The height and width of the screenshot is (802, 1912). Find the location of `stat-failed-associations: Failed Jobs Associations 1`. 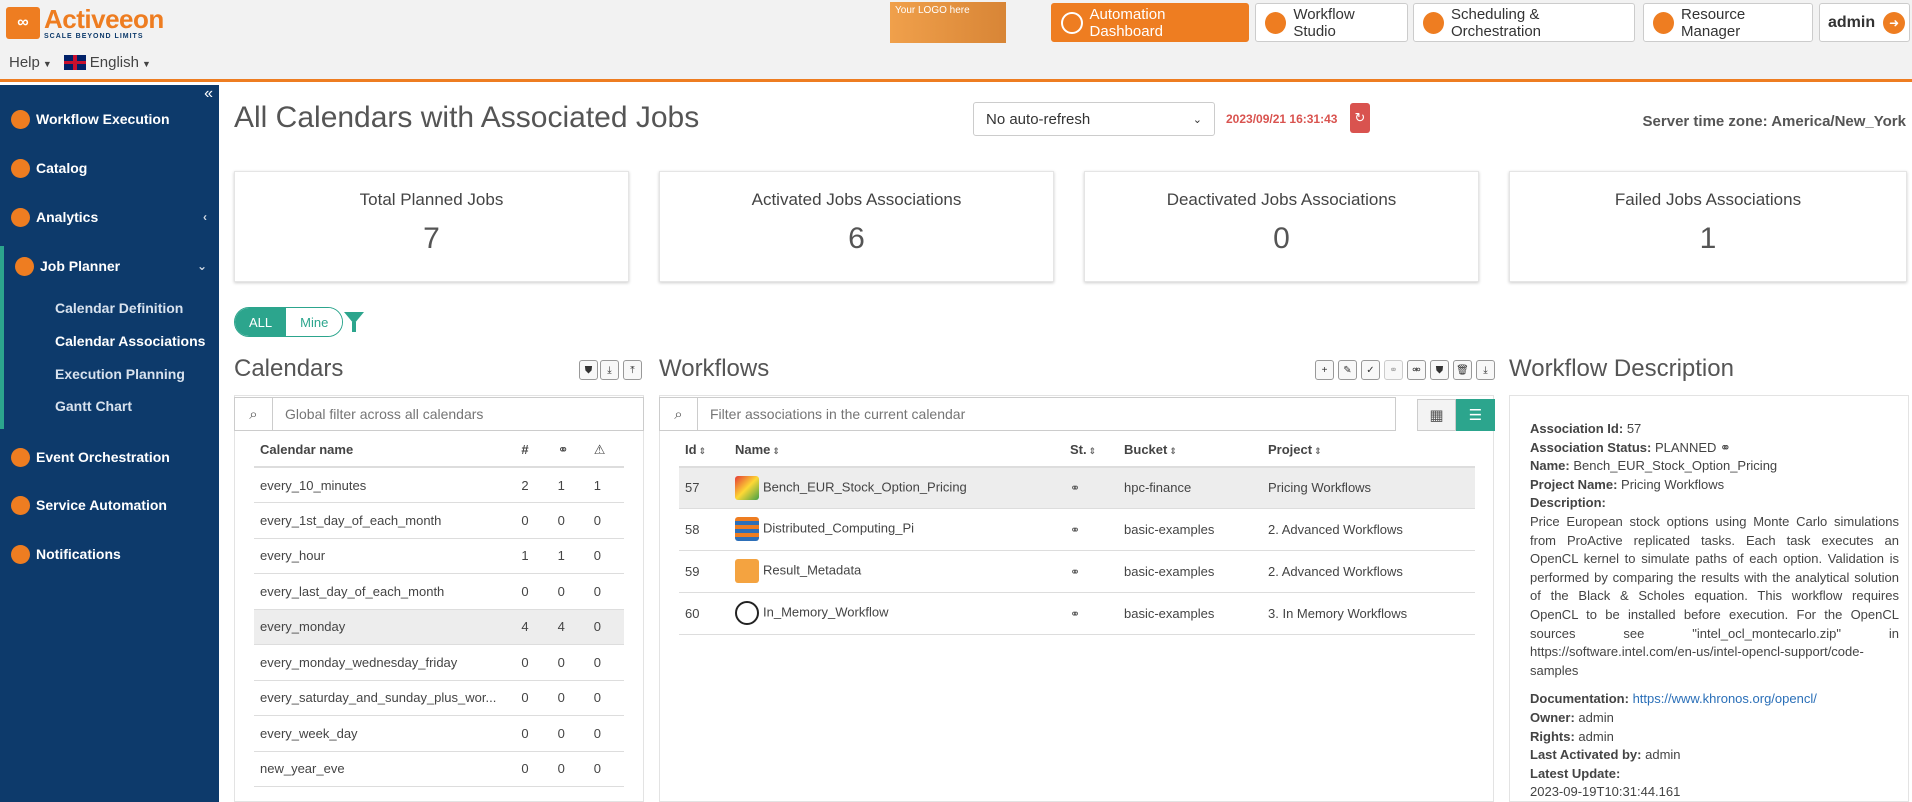

stat-failed-associations: Failed Jobs Associations 1 is located at coordinates (1708, 226).